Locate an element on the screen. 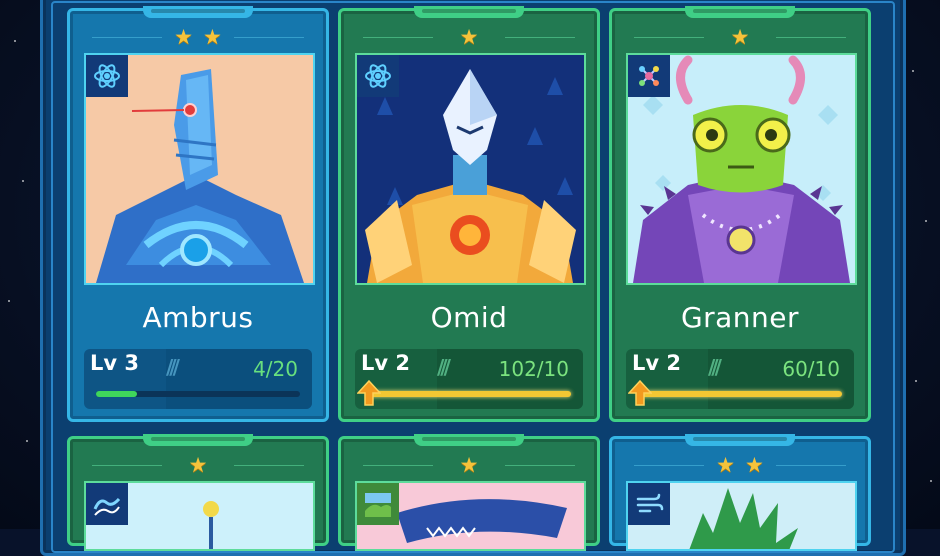 The image size is (940, 556). level-label: Lv 3 is located at coordinates (114, 363).